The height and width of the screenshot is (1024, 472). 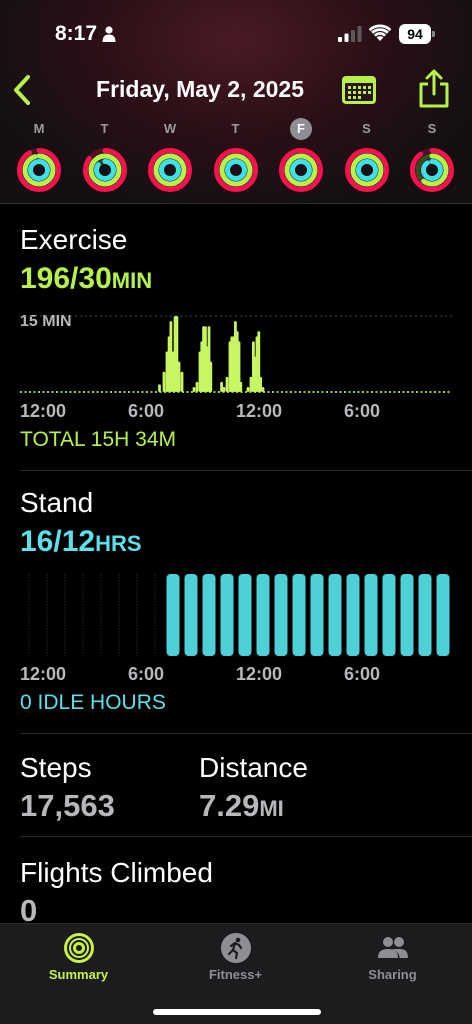 I want to click on day-letter: W, so click(x=170, y=128).